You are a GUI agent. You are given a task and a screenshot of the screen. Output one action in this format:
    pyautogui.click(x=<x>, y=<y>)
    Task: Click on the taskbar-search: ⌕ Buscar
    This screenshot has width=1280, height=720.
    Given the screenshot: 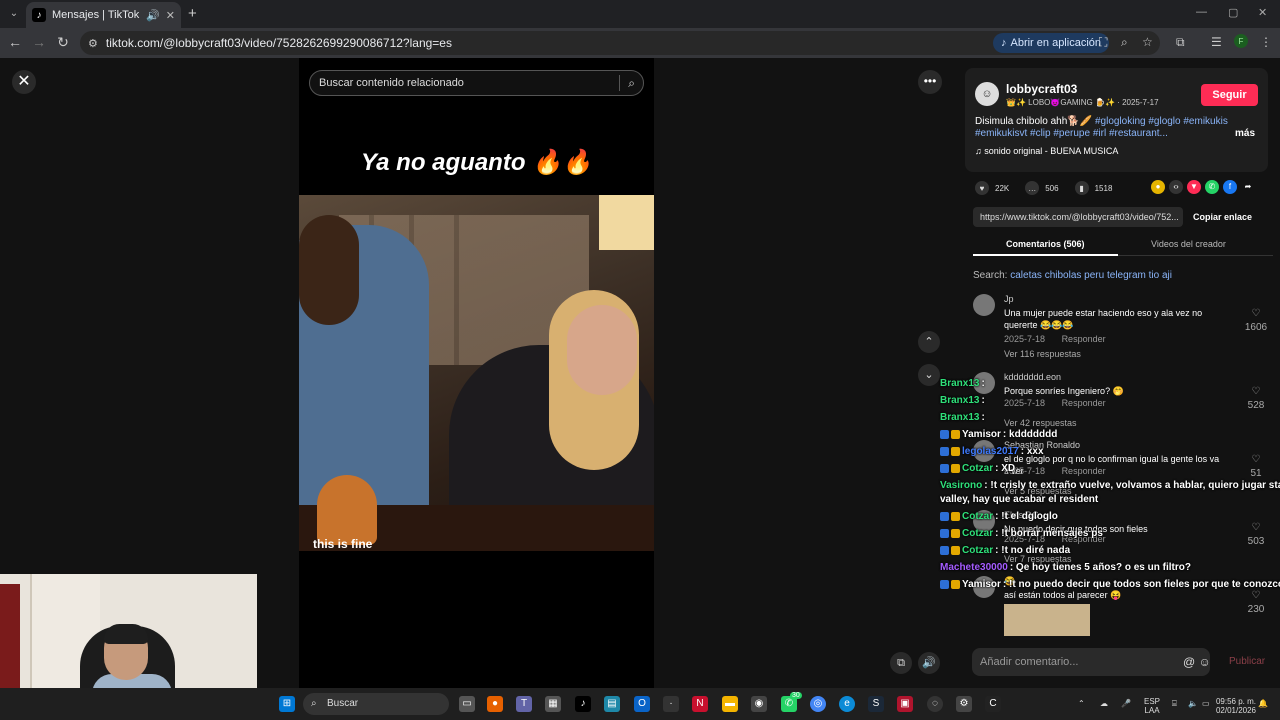 What is the action you would take?
    pyautogui.click(x=376, y=704)
    